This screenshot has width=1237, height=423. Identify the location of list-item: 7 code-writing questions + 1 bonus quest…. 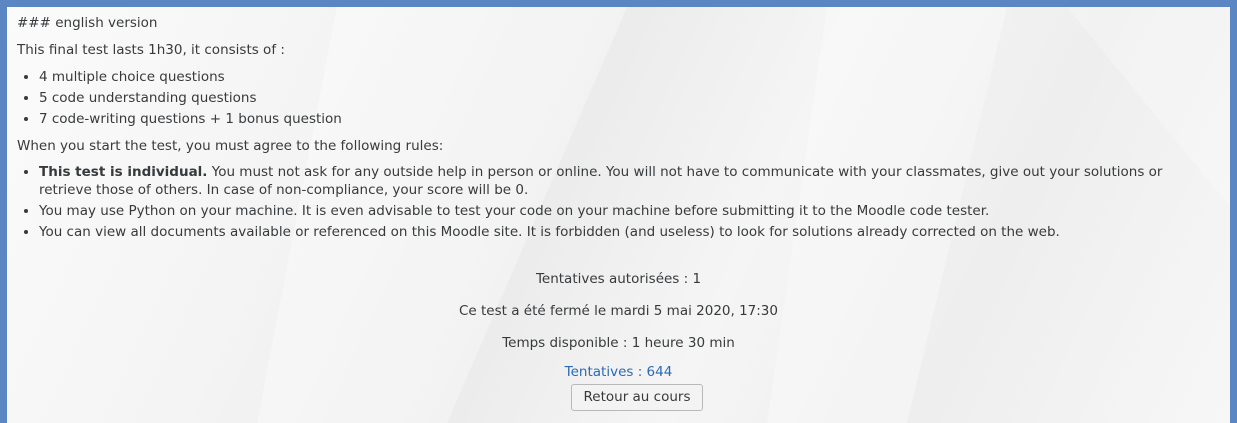
(628, 119).